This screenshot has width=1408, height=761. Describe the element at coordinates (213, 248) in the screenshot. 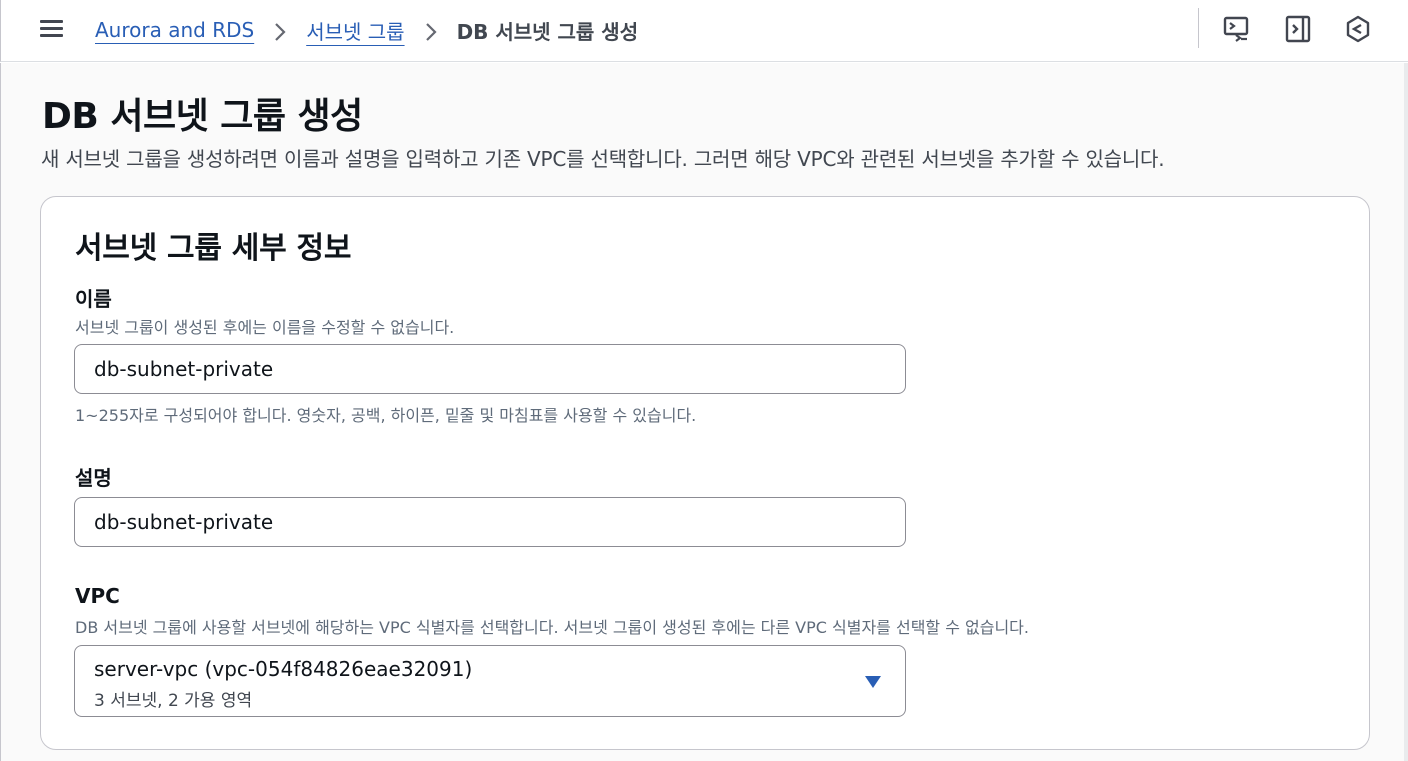

I see `card-title: 서브넷 그룹 세부 정보` at that location.